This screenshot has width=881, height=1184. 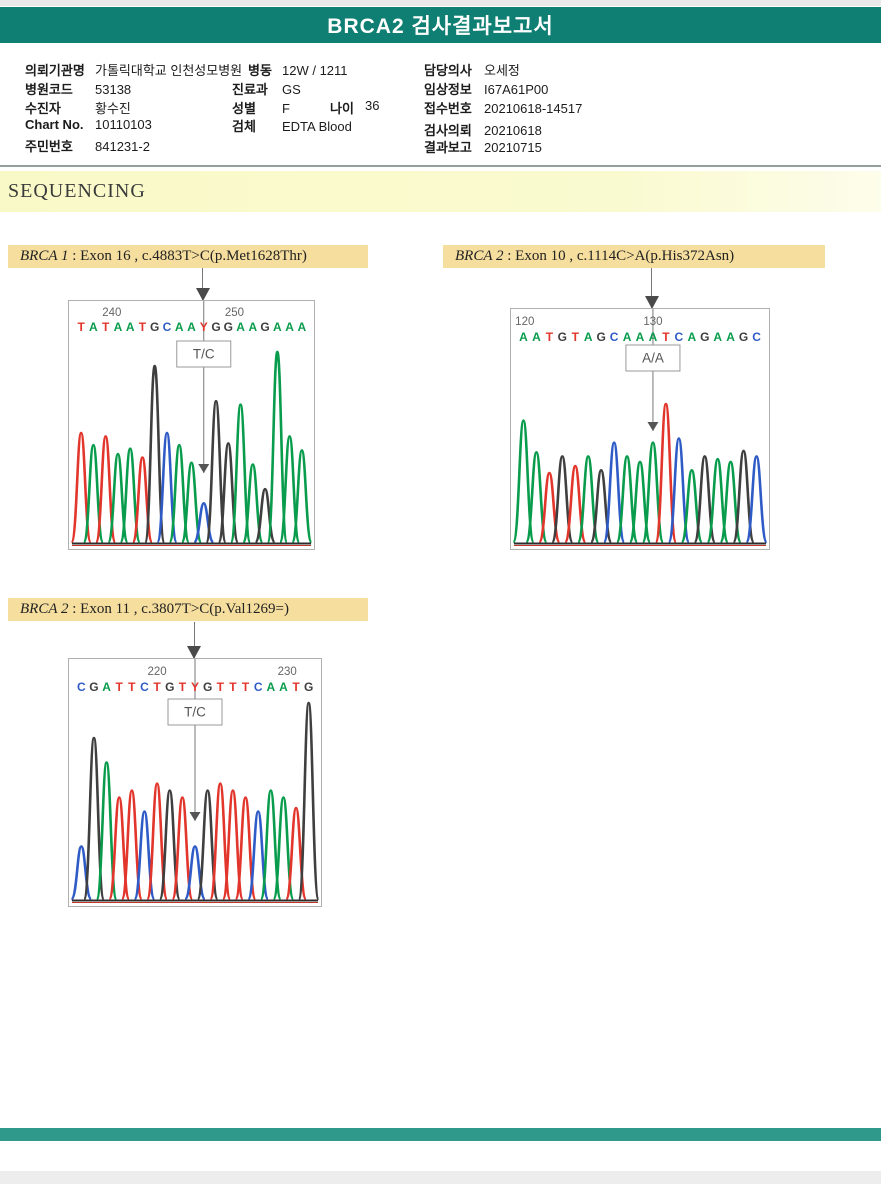 What do you see at coordinates (43, 108) in the screenshot?
I see `info-label: 수진자` at bounding box center [43, 108].